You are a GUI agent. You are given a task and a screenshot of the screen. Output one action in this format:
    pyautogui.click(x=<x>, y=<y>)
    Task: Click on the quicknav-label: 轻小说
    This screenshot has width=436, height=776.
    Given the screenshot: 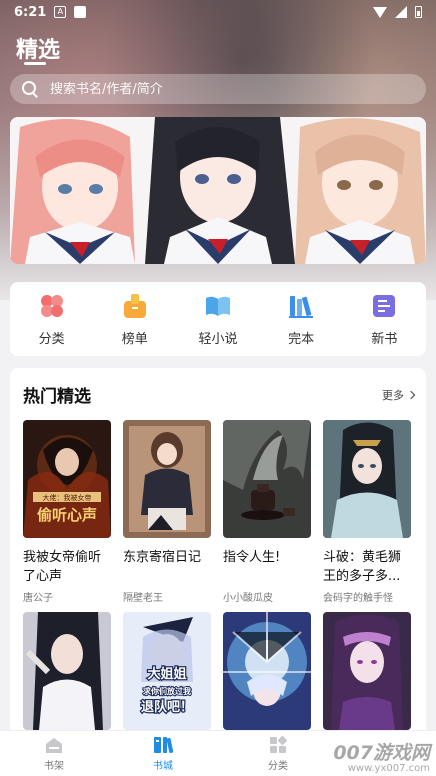 What is the action you would take?
    pyautogui.click(x=218, y=339)
    